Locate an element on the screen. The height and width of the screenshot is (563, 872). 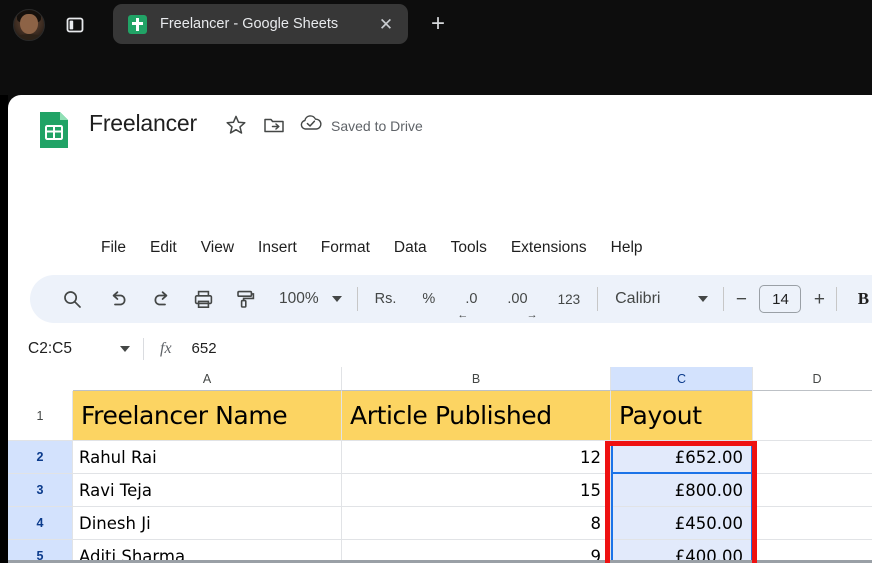
column-header-A: A is located at coordinates (207, 379).